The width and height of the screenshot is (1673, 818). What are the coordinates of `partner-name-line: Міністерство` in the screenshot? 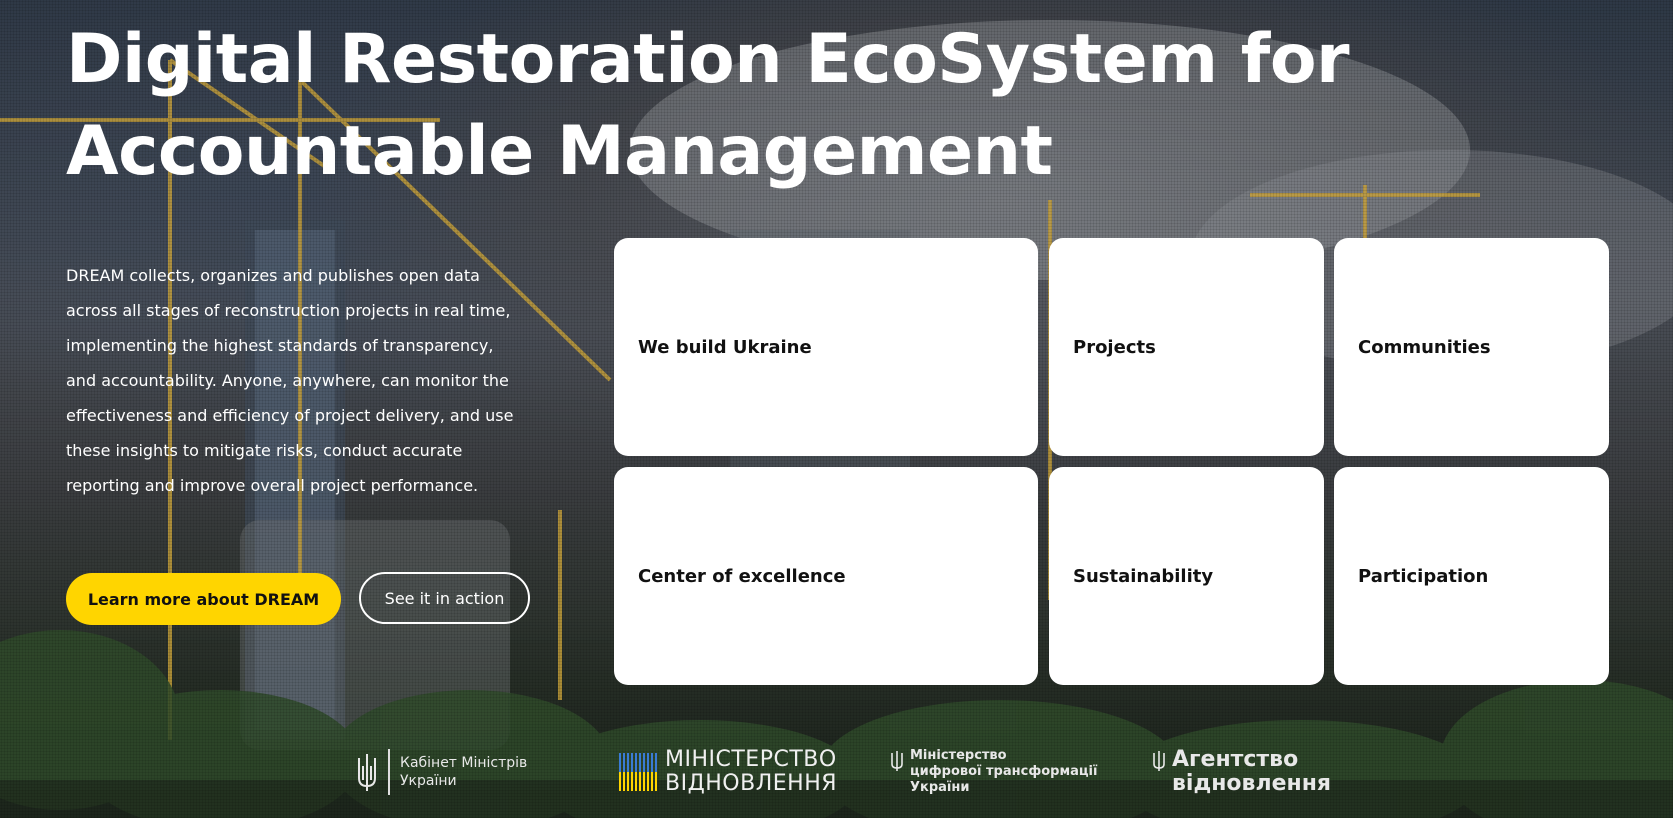 It's located at (958, 755).